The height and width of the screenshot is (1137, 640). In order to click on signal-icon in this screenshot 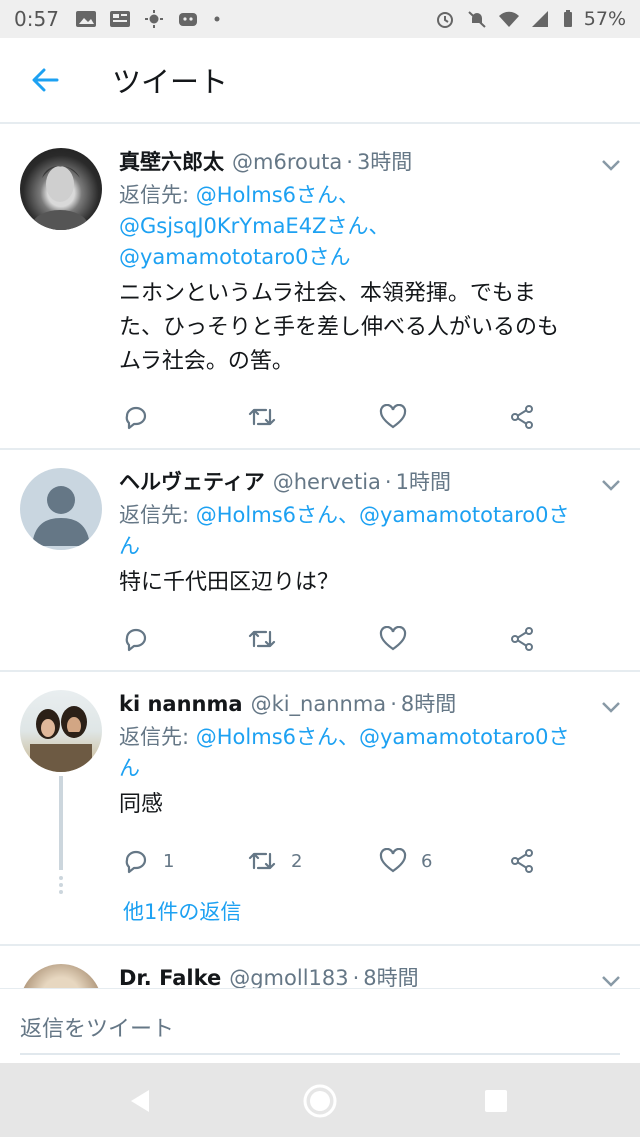, I will do `click(539, 19)`.